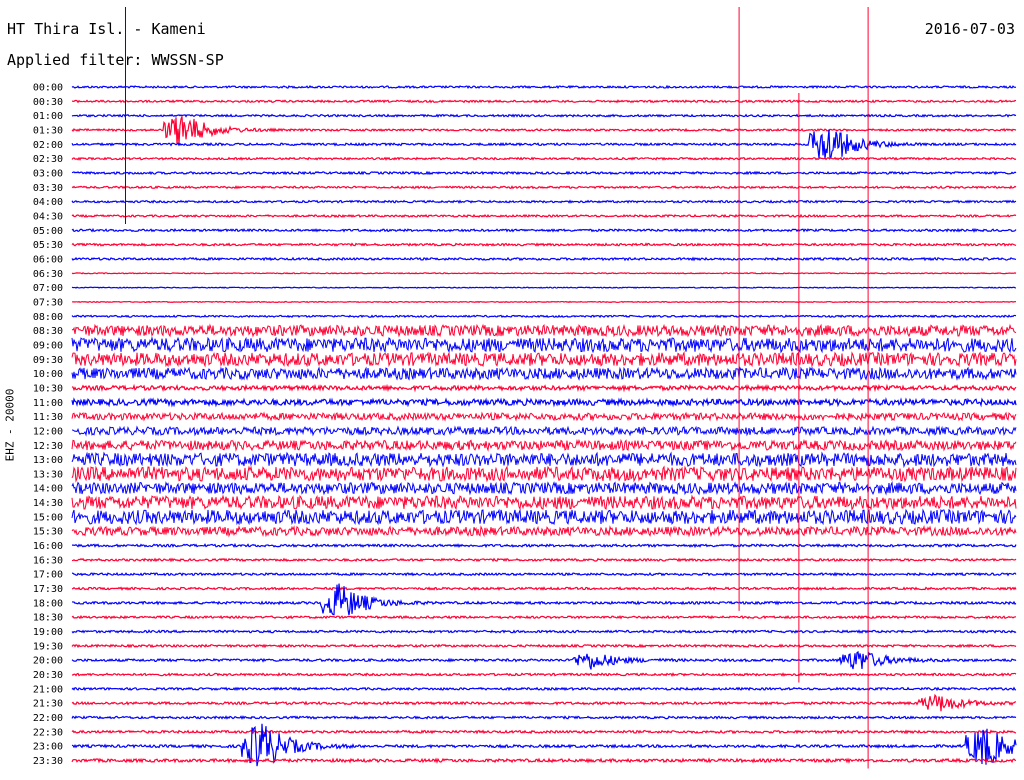 This screenshot has height=780, width=1024. Describe the element at coordinates (48, 446) in the screenshot. I see `row-label: 12:30` at that location.